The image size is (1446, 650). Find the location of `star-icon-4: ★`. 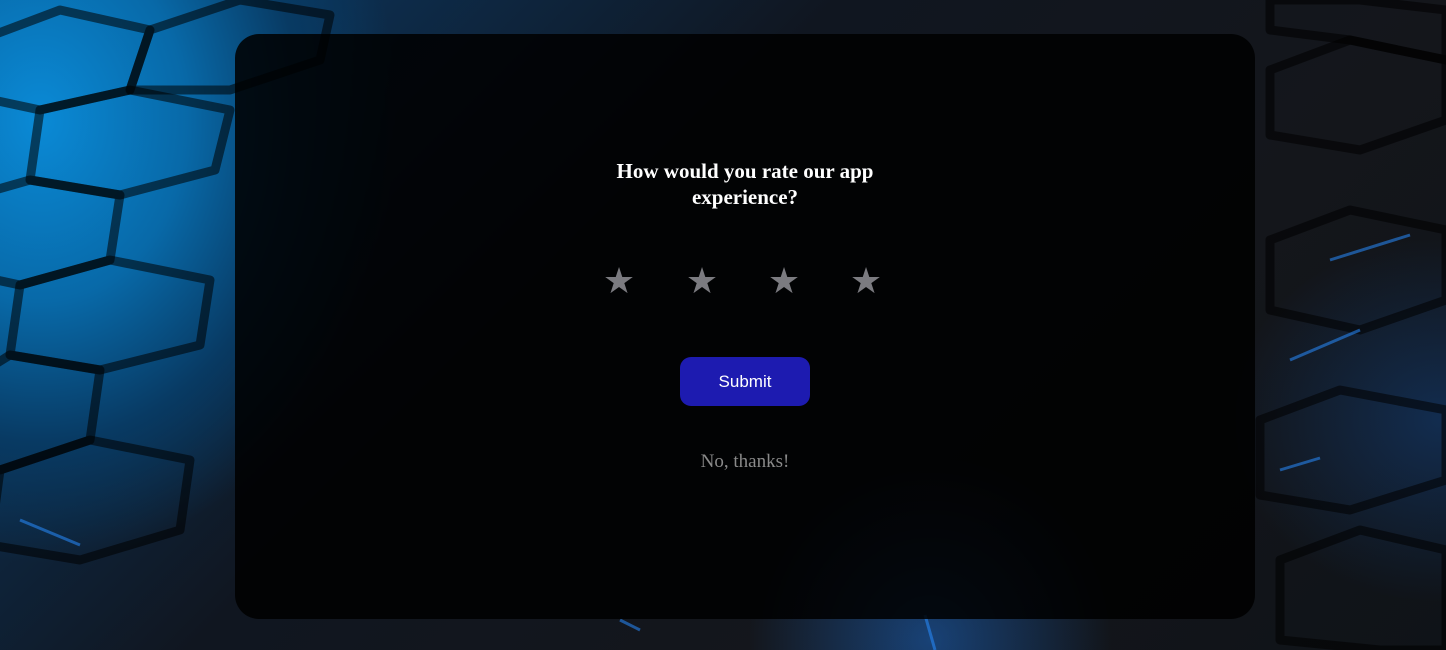

star-icon-4: ★ is located at coordinates (866, 282).